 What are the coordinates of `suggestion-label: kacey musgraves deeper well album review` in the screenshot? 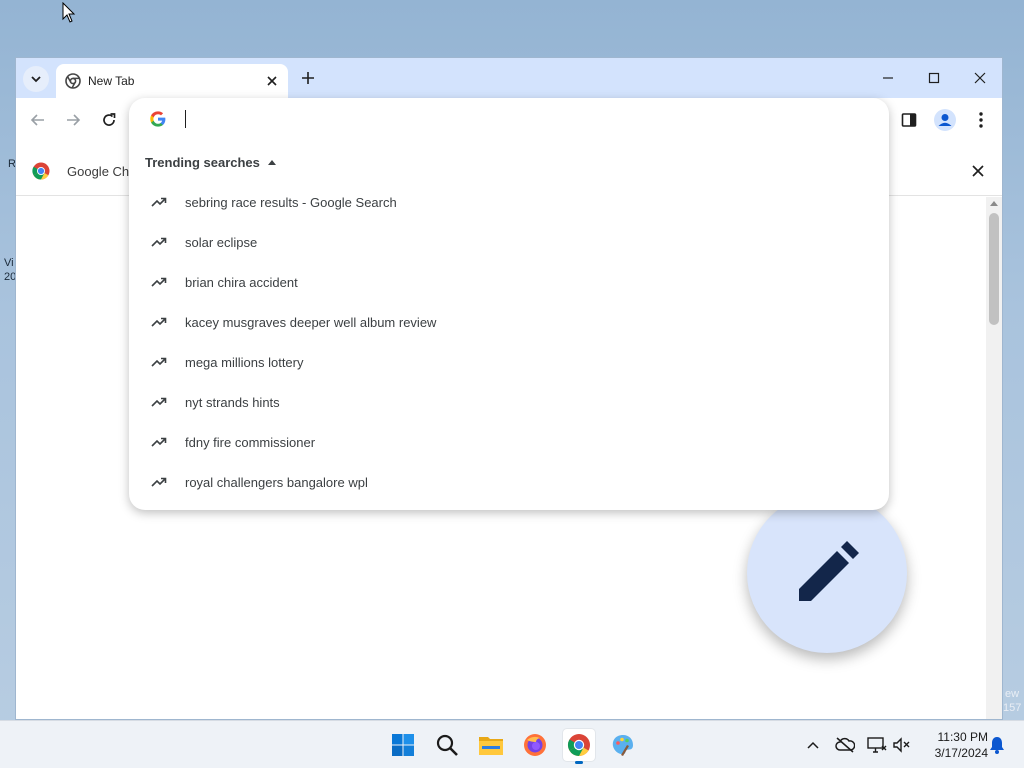 It's located at (311, 322).